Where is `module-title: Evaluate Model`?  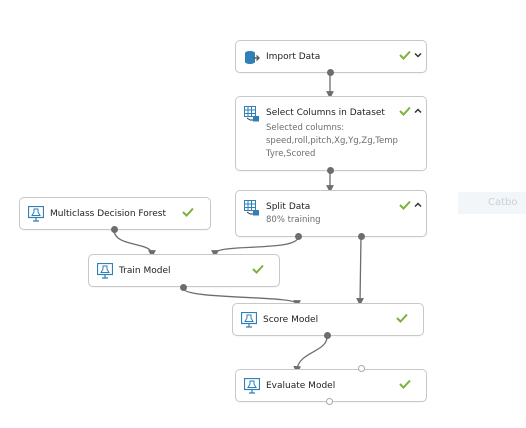 module-title: Evaluate Model is located at coordinates (301, 386).